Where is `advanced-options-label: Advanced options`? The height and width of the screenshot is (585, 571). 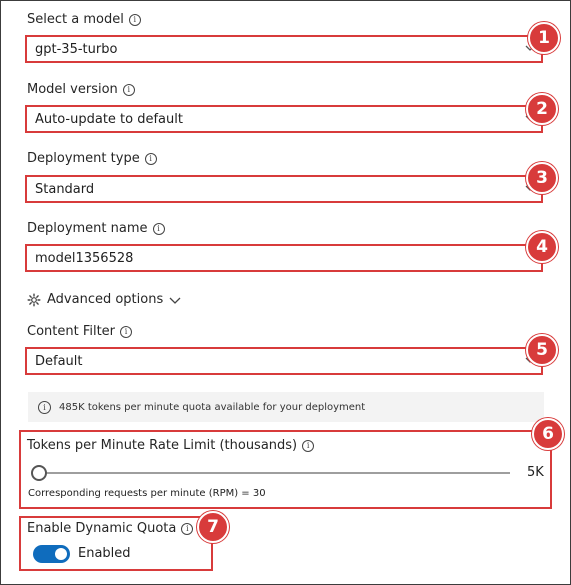
advanced-options-label: Advanced options is located at coordinates (105, 299).